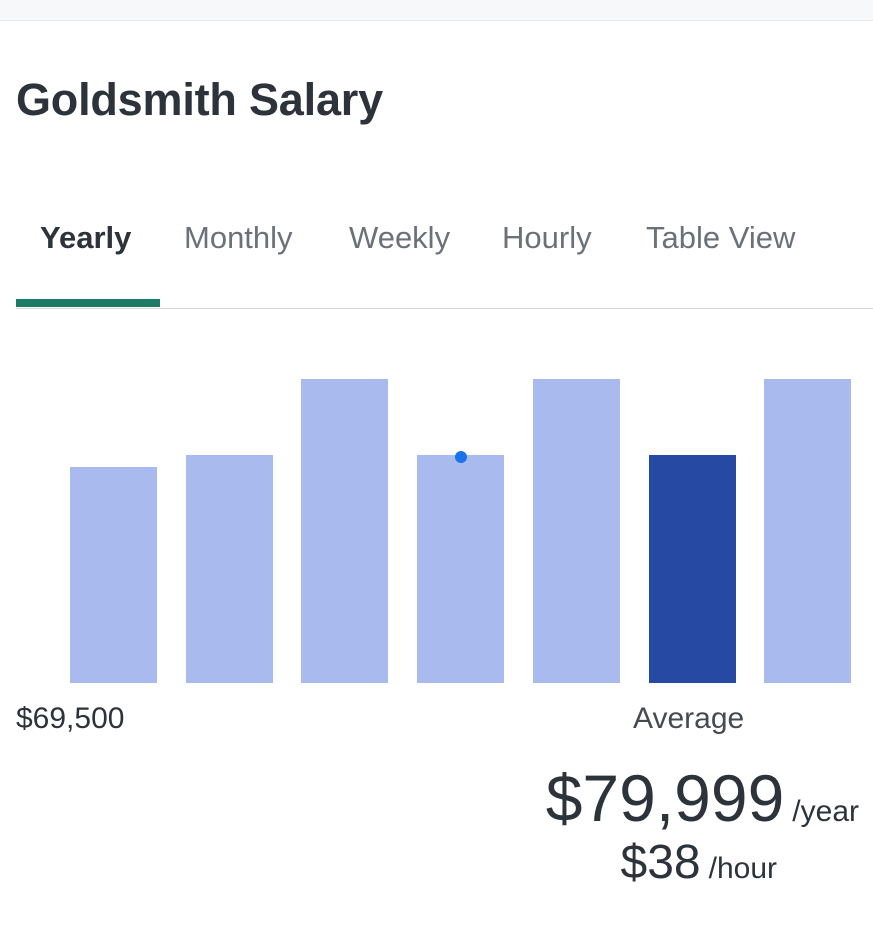 This screenshot has width=873, height=941. Describe the element at coordinates (825, 811) in the screenshot. I see `yearly-pay-unit: /year` at that location.